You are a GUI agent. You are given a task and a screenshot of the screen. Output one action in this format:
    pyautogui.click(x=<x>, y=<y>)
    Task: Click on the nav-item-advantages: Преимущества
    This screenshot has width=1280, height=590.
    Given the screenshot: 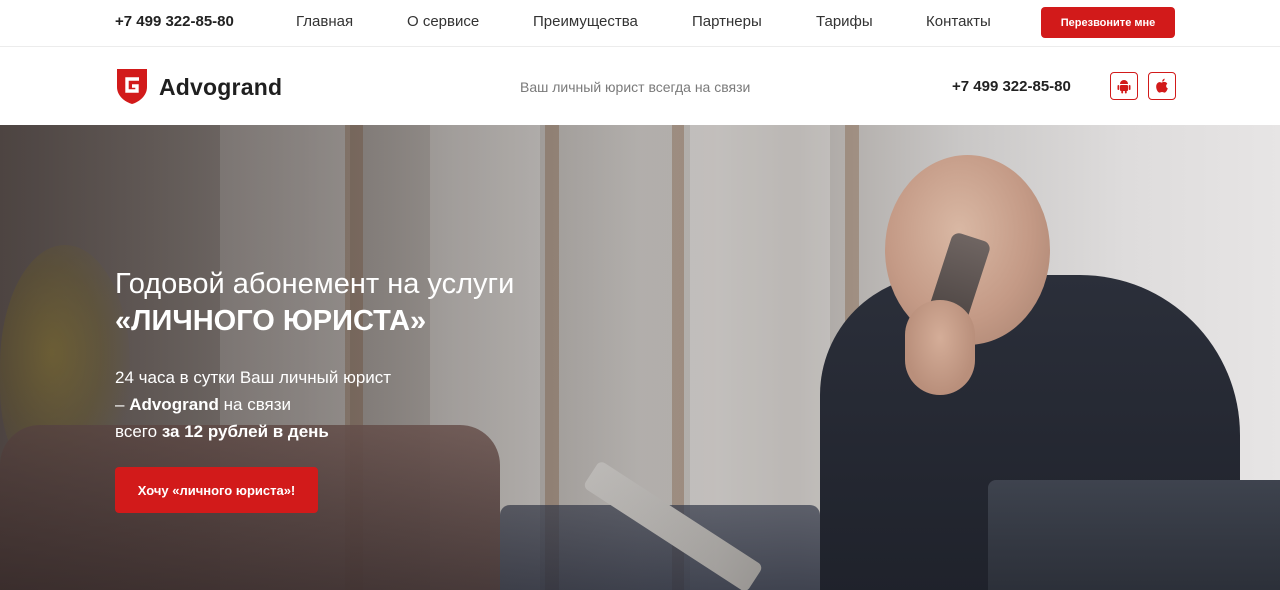 What is the action you would take?
    pyautogui.click(x=585, y=21)
    